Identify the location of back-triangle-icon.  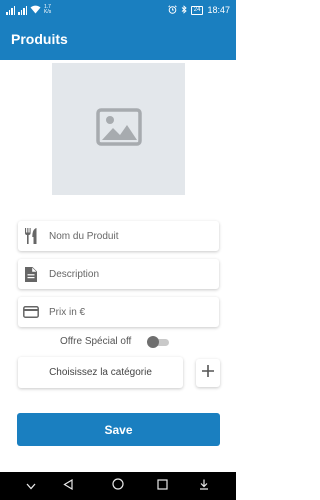
(68, 486).